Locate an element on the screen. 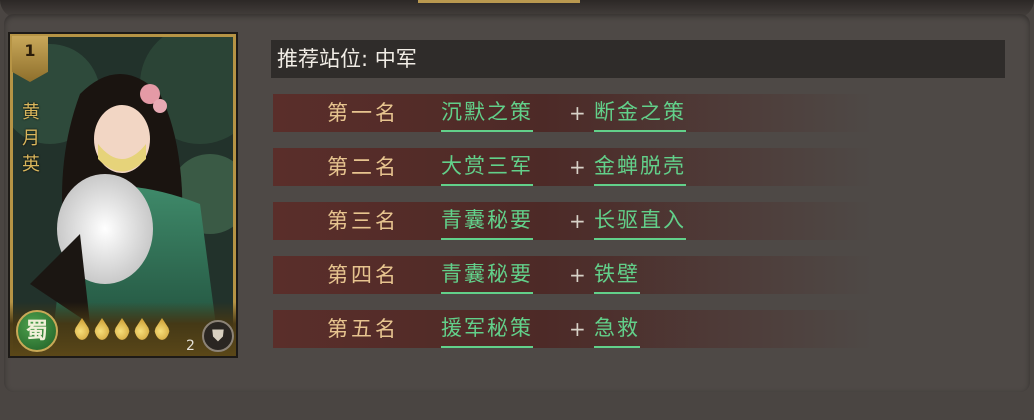  skill-link: 急救 is located at coordinates (617, 329).